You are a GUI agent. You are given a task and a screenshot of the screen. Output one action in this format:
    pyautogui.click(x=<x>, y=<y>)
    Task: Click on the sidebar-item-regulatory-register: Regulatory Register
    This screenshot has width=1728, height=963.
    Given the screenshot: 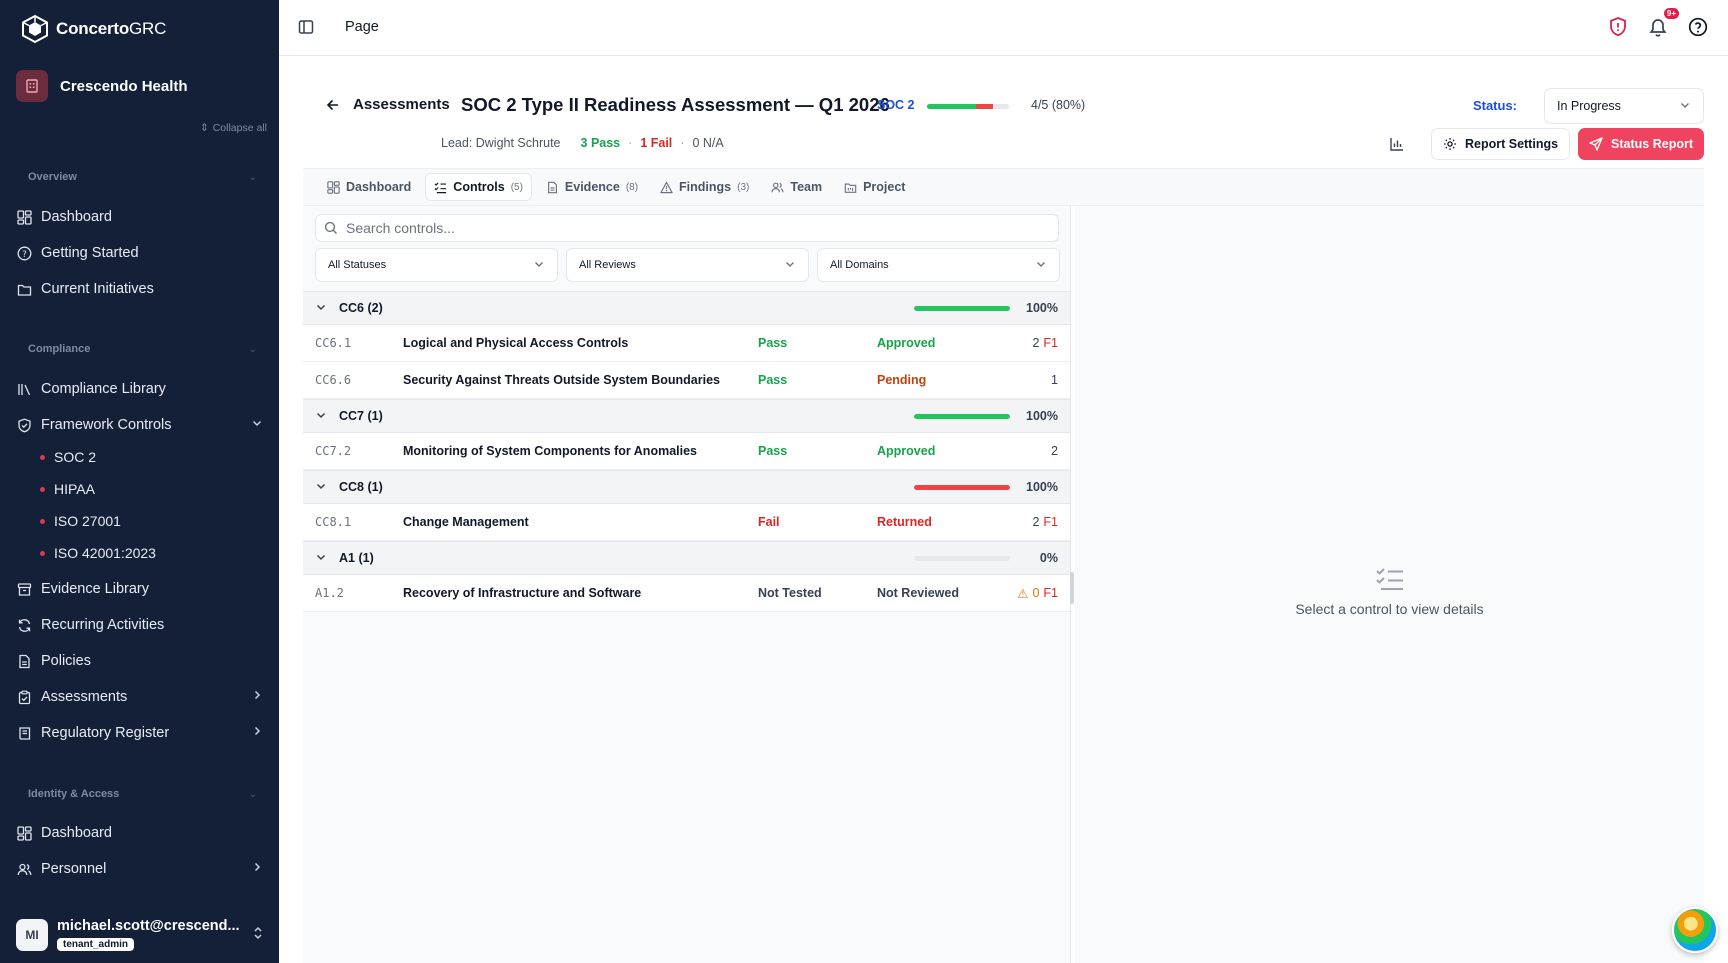 What is the action you would take?
    pyautogui.click(x=139, y=733)
    